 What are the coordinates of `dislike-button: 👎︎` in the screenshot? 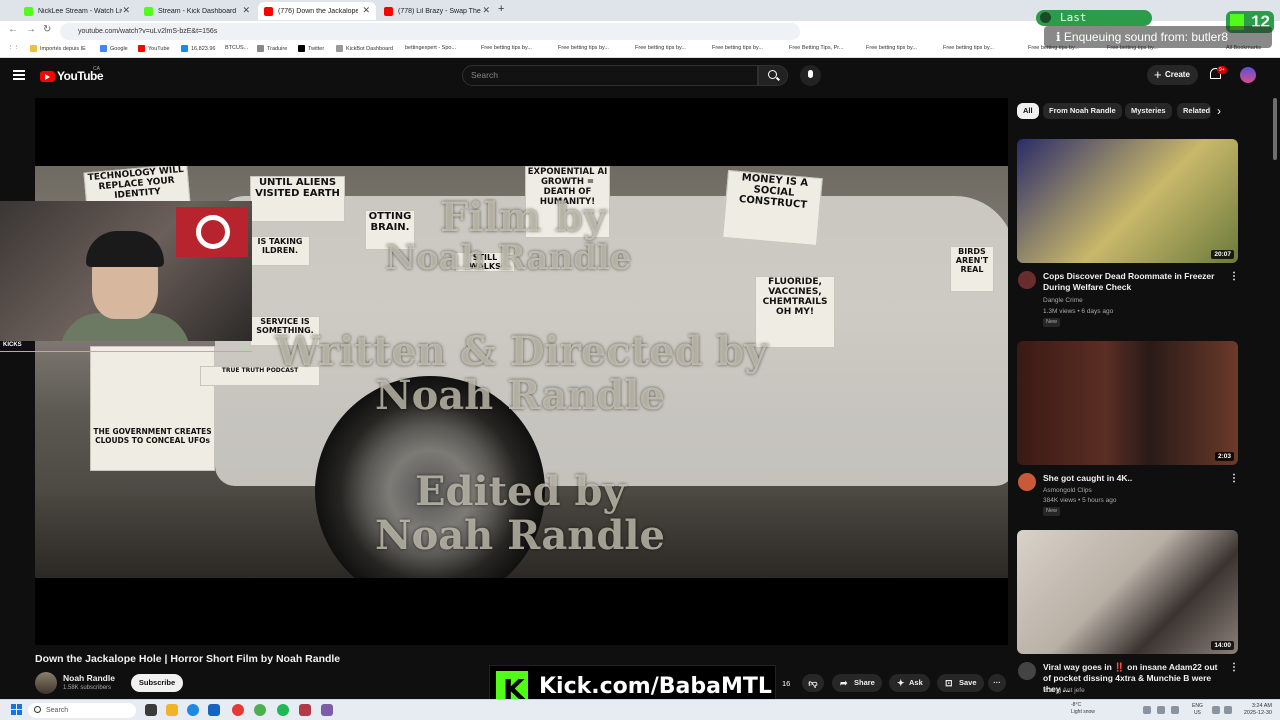 It's located at (813, 683).